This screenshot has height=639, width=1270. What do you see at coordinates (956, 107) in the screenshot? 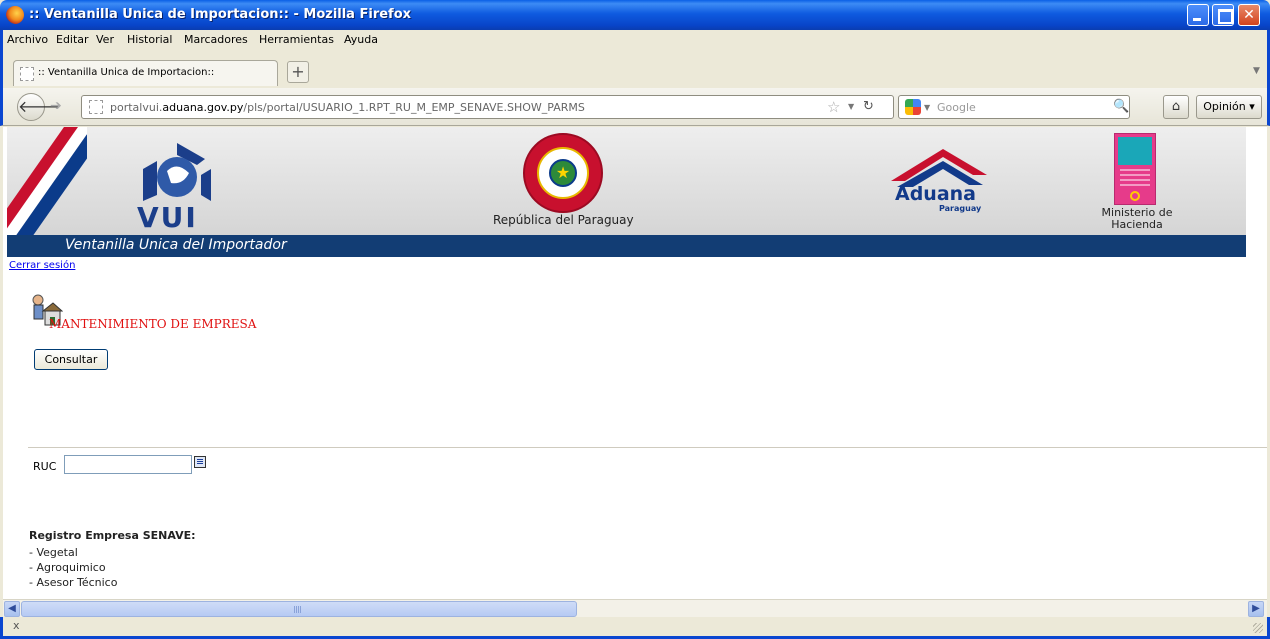
I see `search-placeholder: Google` at bounding box center [956, 107].